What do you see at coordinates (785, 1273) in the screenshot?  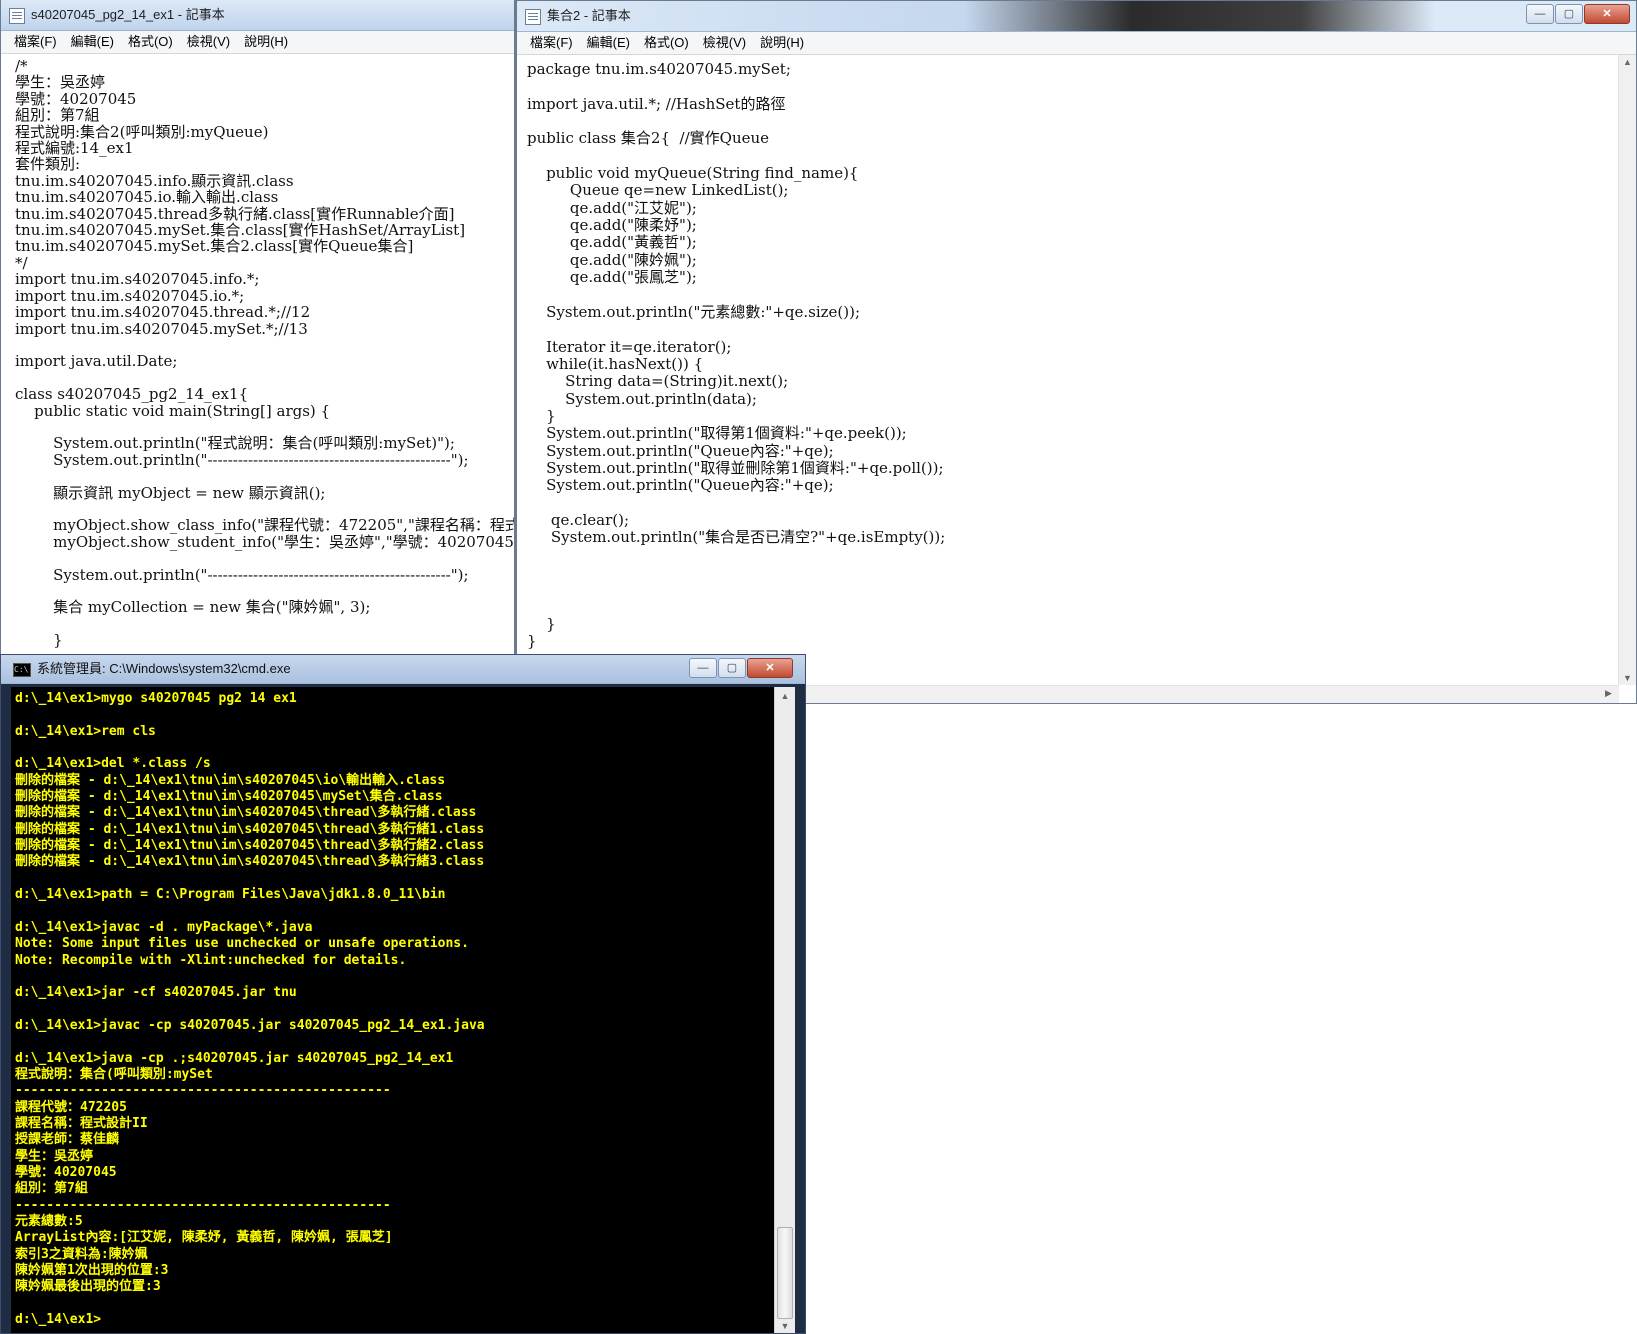 I see `scroll-thumb` at bounding box center [785, 1273].